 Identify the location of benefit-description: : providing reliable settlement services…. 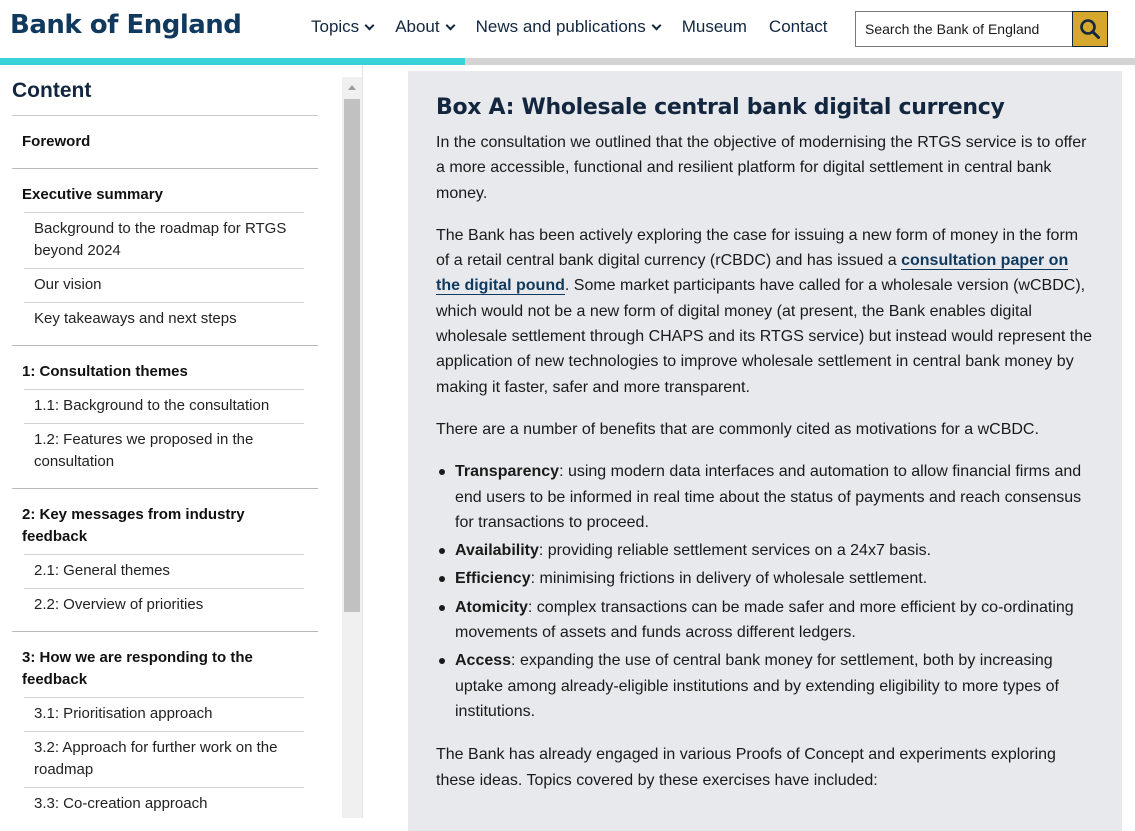
(735, 551).